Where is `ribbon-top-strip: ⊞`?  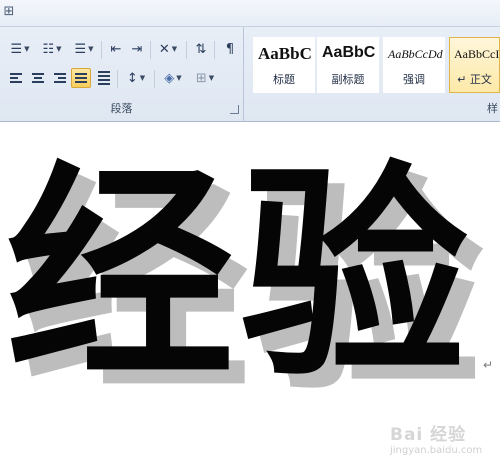 ribbon-top-strip: ⊞ is located at coordinates (250, 13).